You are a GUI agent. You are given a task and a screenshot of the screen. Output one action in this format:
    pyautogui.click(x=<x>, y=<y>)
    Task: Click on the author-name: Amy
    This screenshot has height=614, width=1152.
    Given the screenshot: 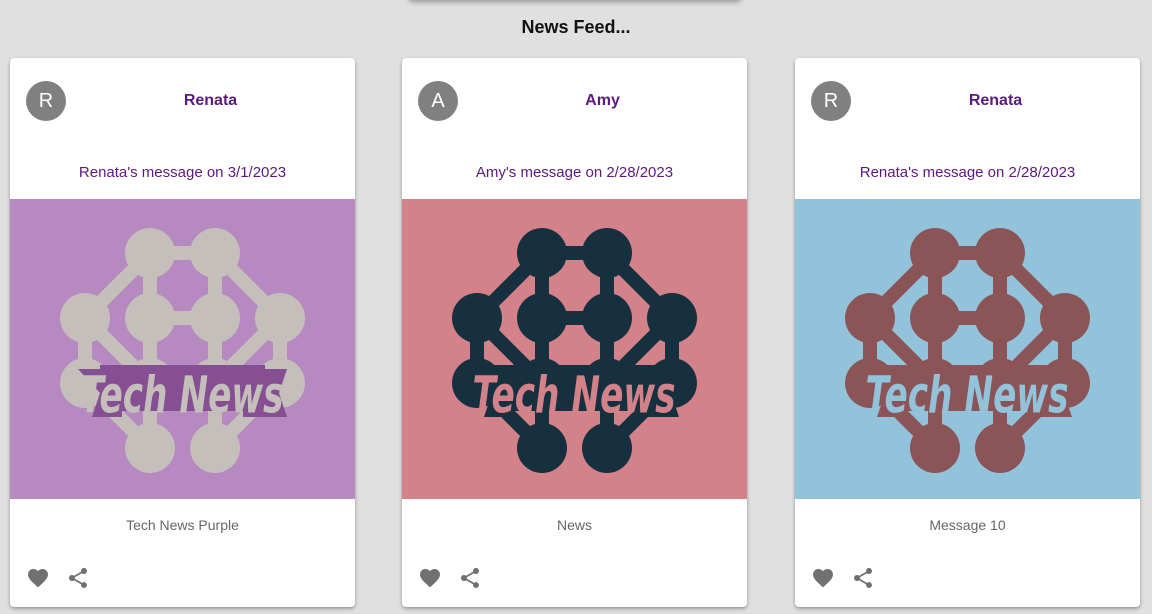 What is the action you would take?
    pyautogui.click(x=602, y=100)
    